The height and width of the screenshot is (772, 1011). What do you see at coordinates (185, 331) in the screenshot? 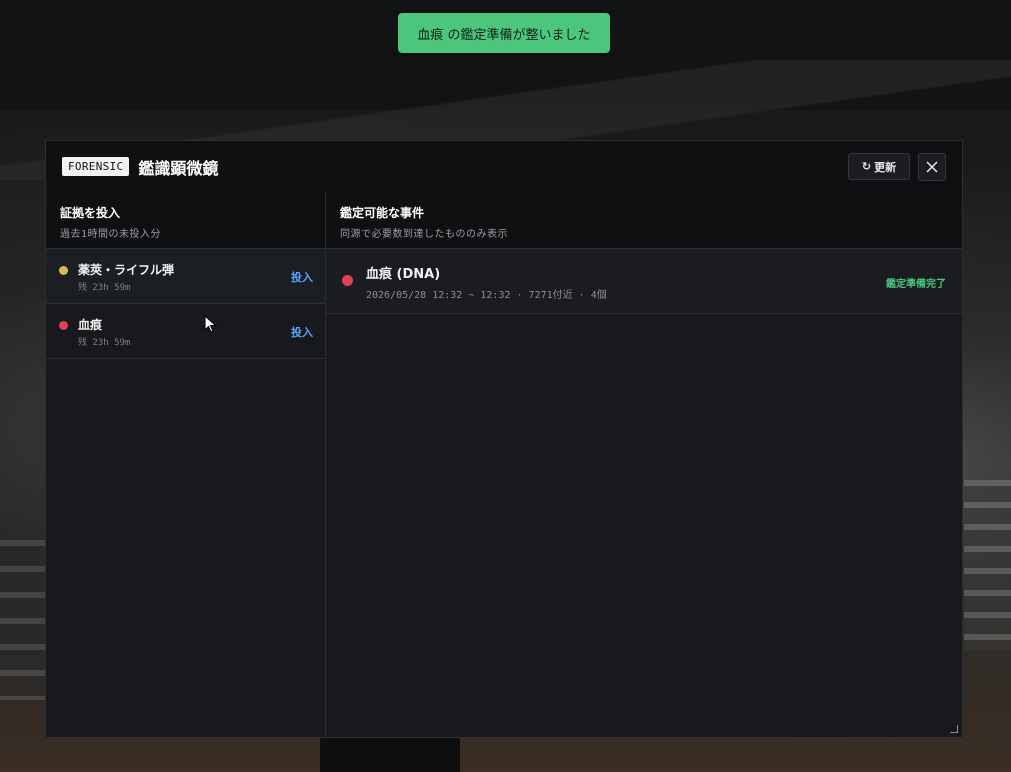
I see `evidence-item: 血痕 残 23h 59m 投入` at bounding box center [185, 331].